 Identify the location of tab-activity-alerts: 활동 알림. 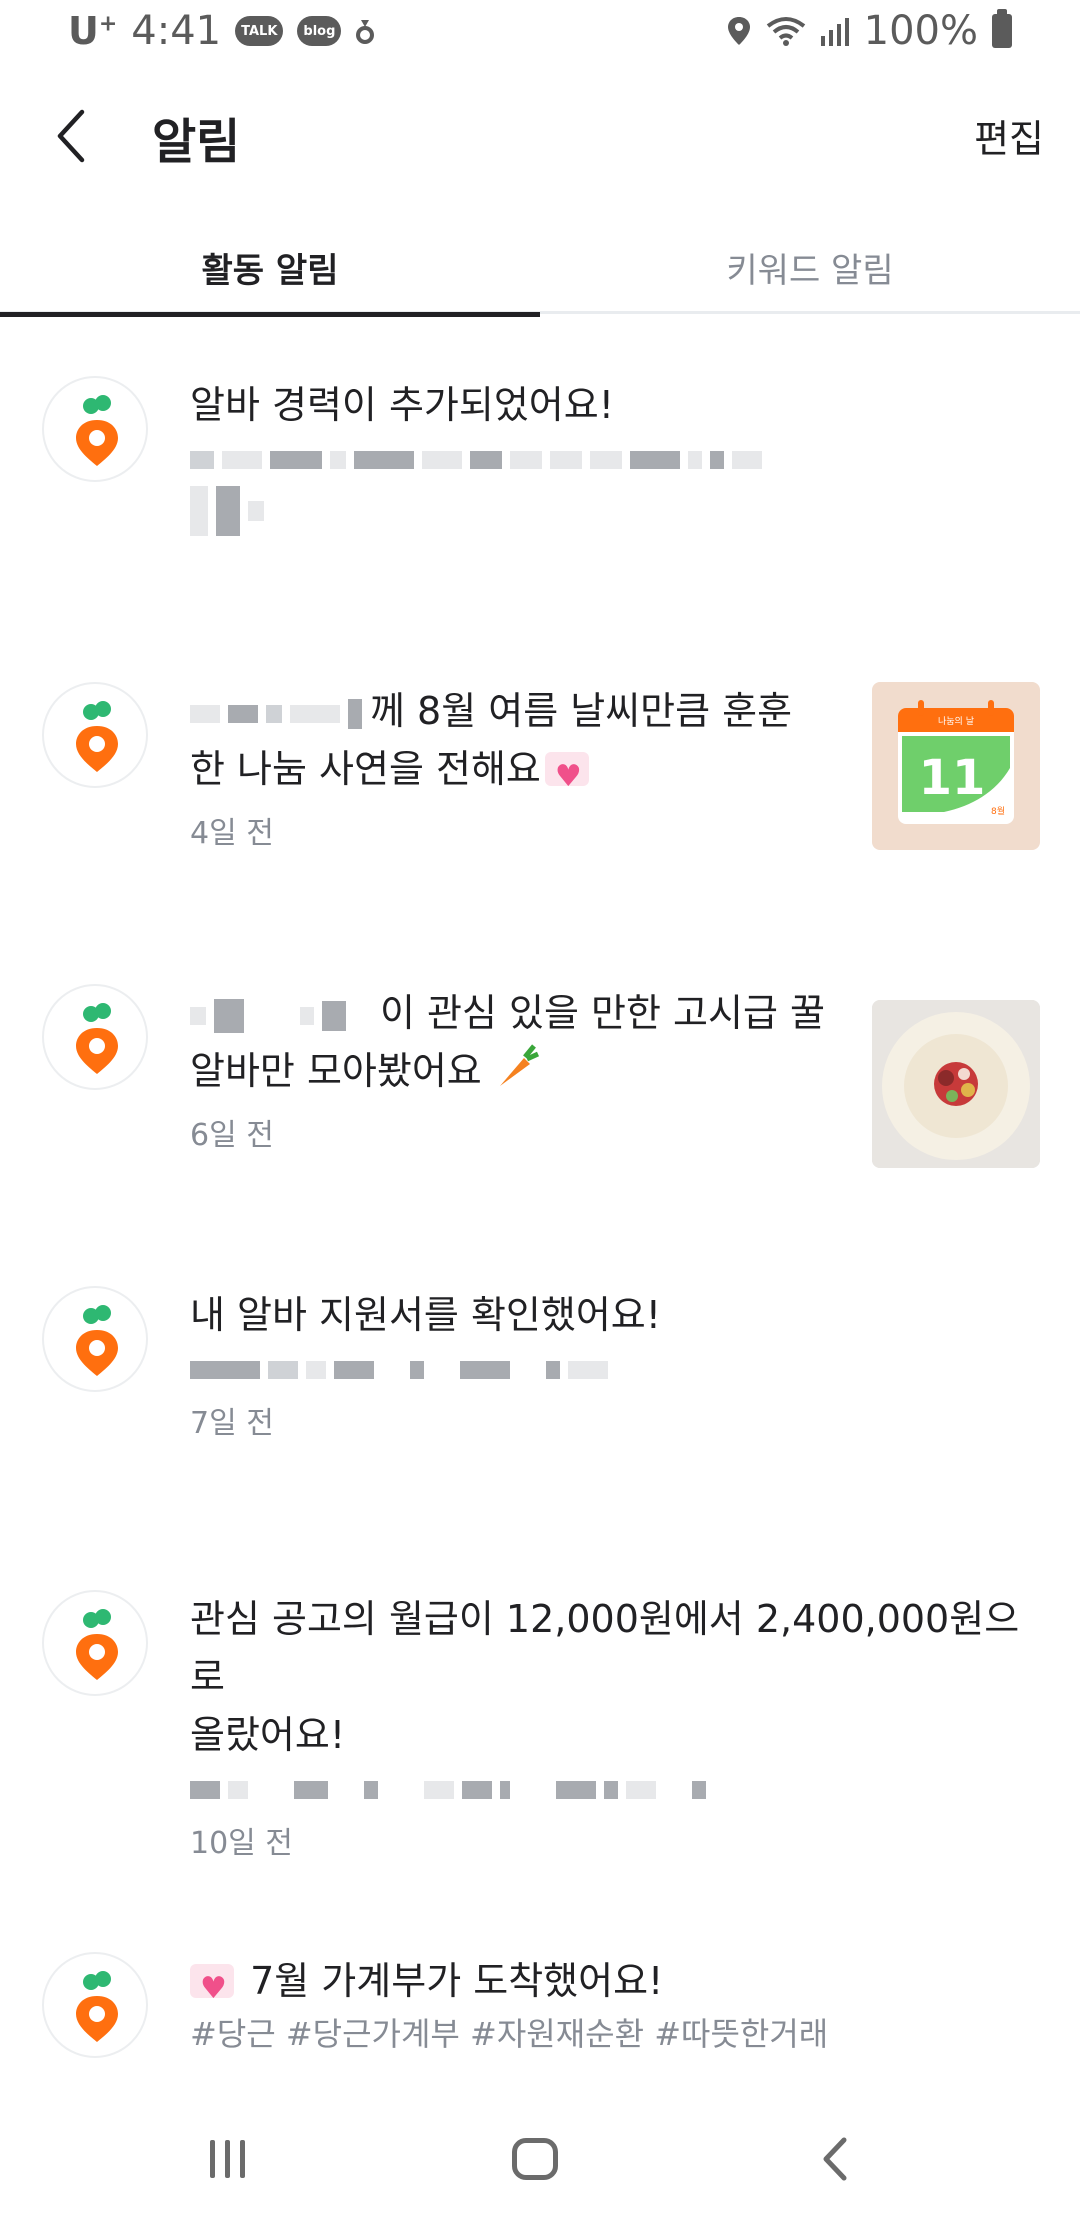
(270, 268).